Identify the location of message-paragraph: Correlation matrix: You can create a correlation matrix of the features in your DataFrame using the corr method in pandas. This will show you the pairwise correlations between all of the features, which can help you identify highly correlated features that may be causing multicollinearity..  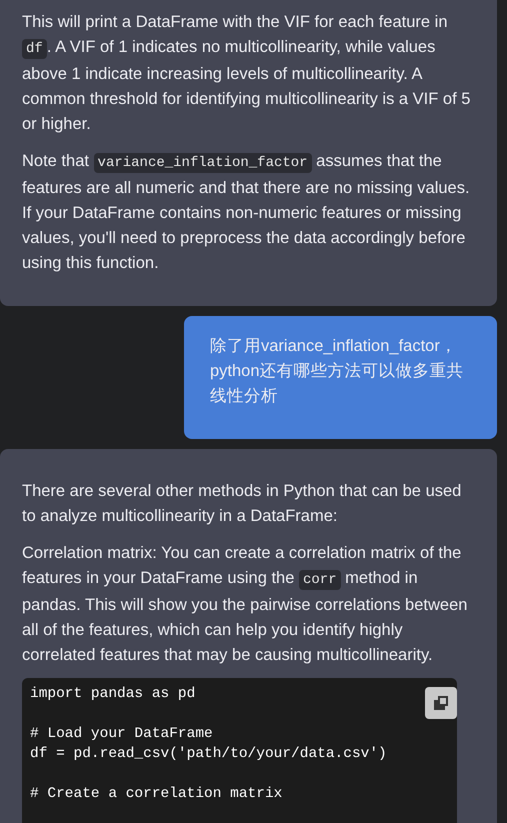
(245, 604).